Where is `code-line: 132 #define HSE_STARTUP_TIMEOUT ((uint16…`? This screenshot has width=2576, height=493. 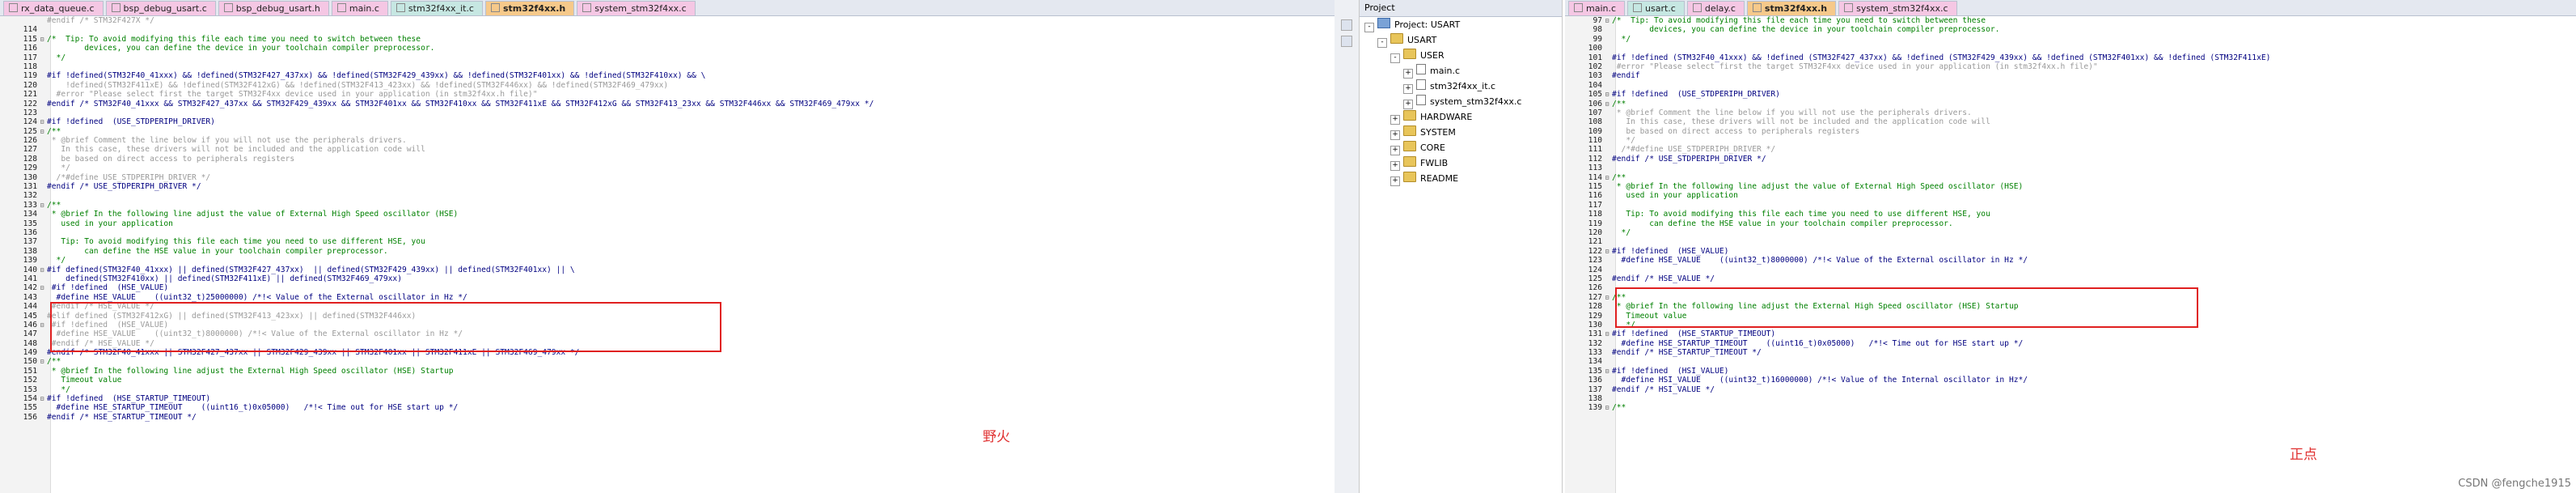
code-line: 132 #define HSE_STARTUP_TIMEOUT ((uint16… is located at coordinates (2071, 343).